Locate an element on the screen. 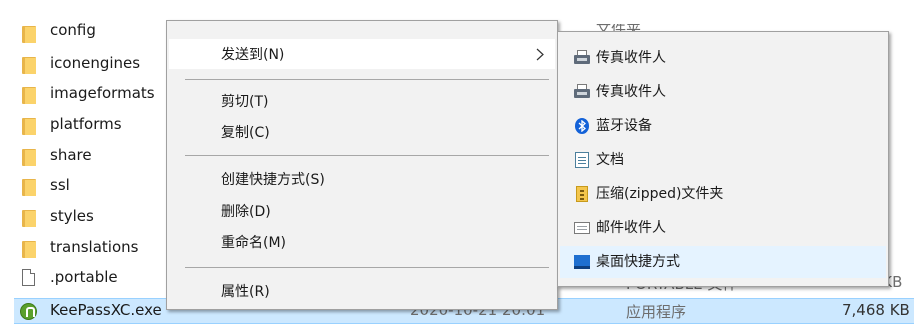  desktop-shortcut-icon is located at coordinates (582, 262).